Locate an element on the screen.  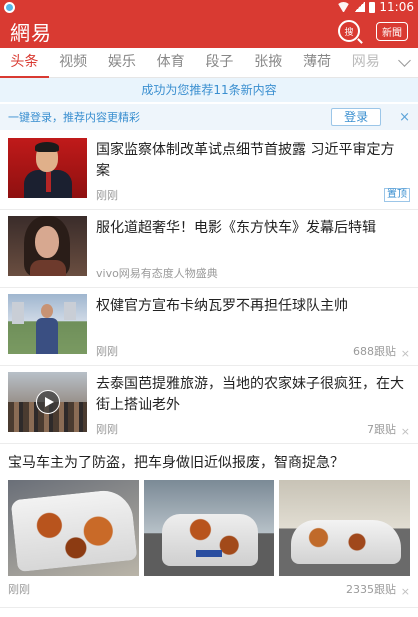
list-item: 权健官方宣布卡纳瓦罗不再担任球队主帅 刚刚 688跟贴 × is located at coordinates (209, 327).